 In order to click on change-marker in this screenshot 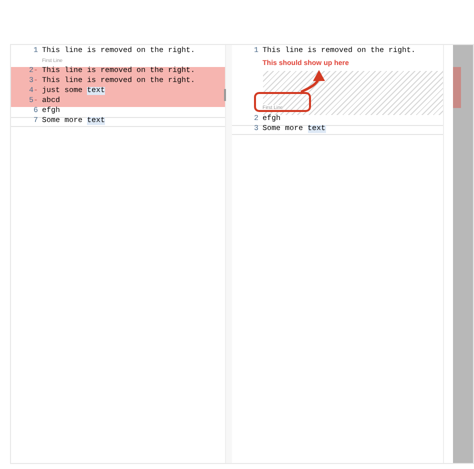, I will do `click(457, 87)`.